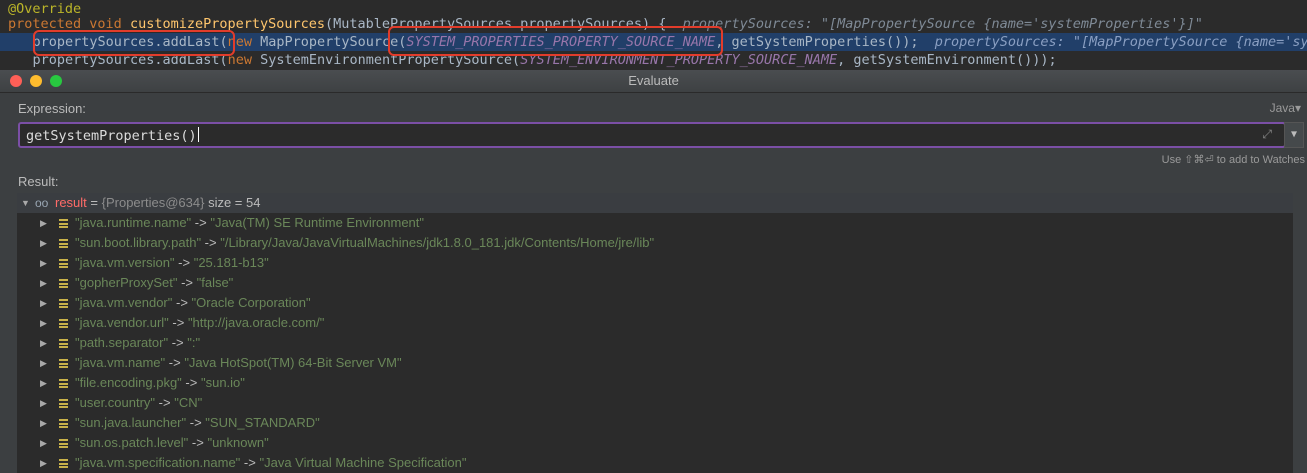 This screenshot has height=473, width=1307. What do you see at coordinates (124, 302) in the screenshot?
I see `property-key: "java.vm.vendor"` at bounding box center [124, 302].